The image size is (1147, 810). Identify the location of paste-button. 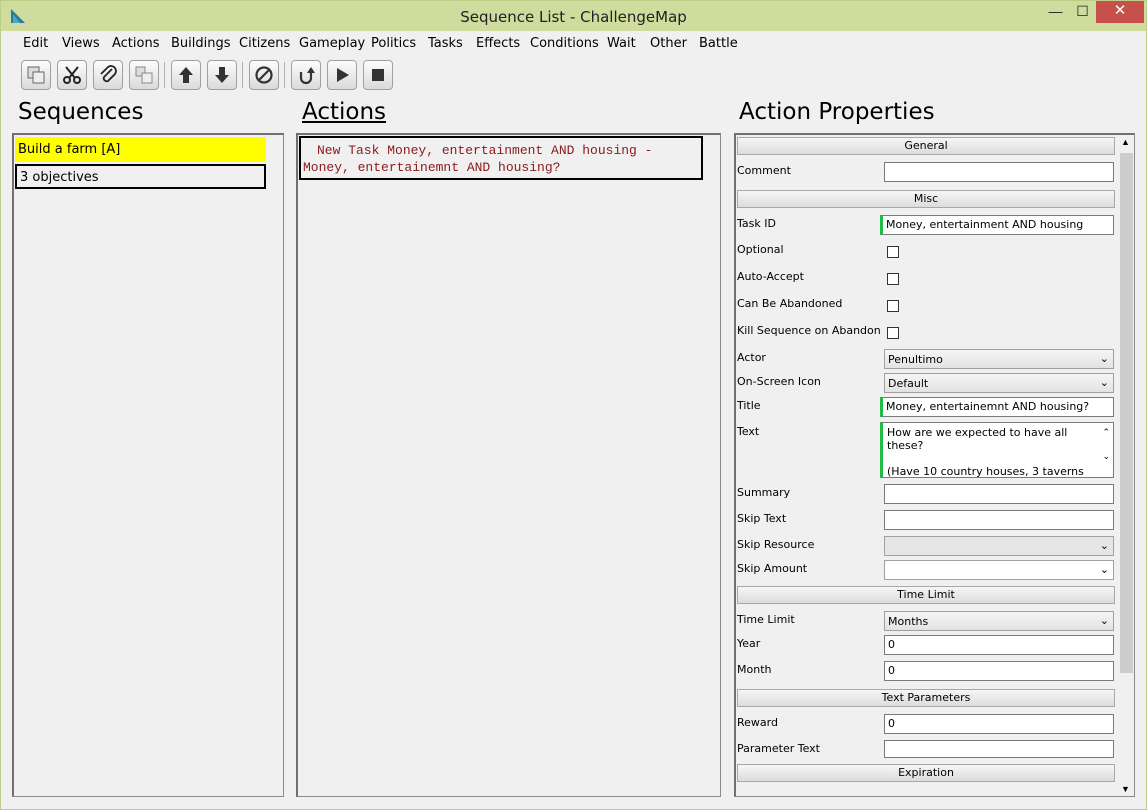
(144, 75).